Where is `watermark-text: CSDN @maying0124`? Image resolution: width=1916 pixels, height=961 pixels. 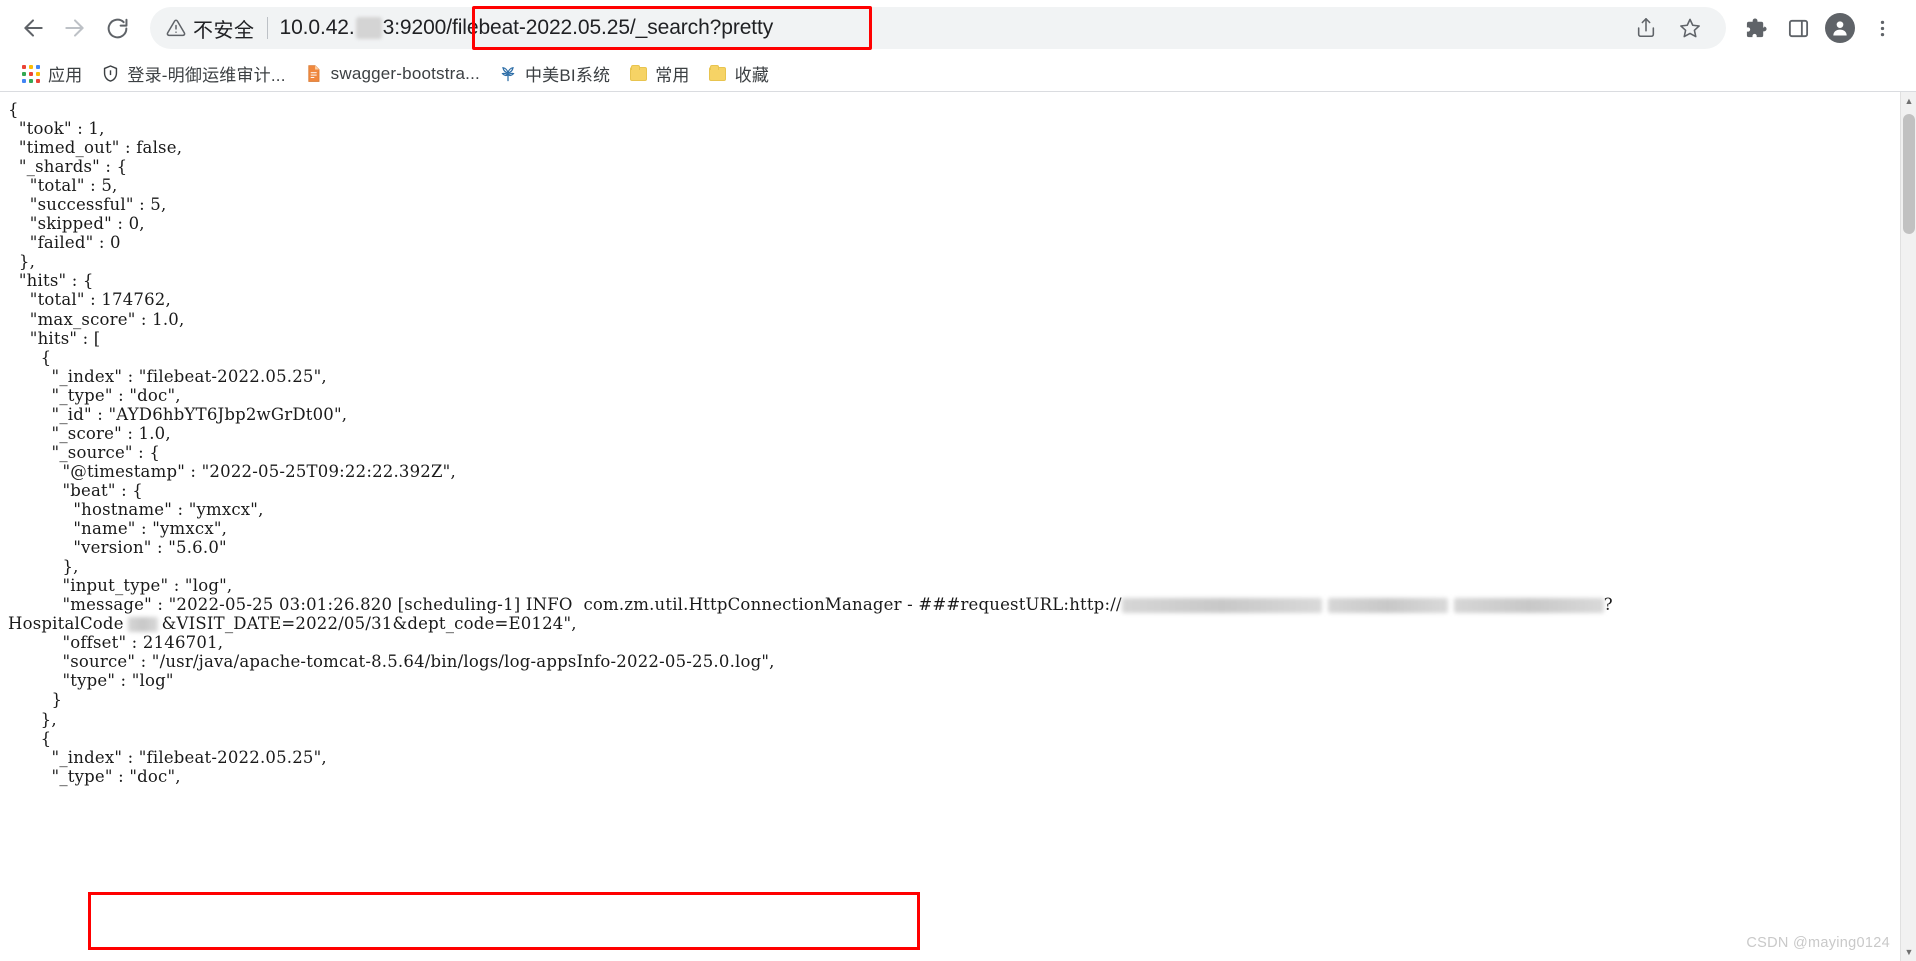
watermark-text: CSDN @maying0124 is located at coordinates (1818, 943).